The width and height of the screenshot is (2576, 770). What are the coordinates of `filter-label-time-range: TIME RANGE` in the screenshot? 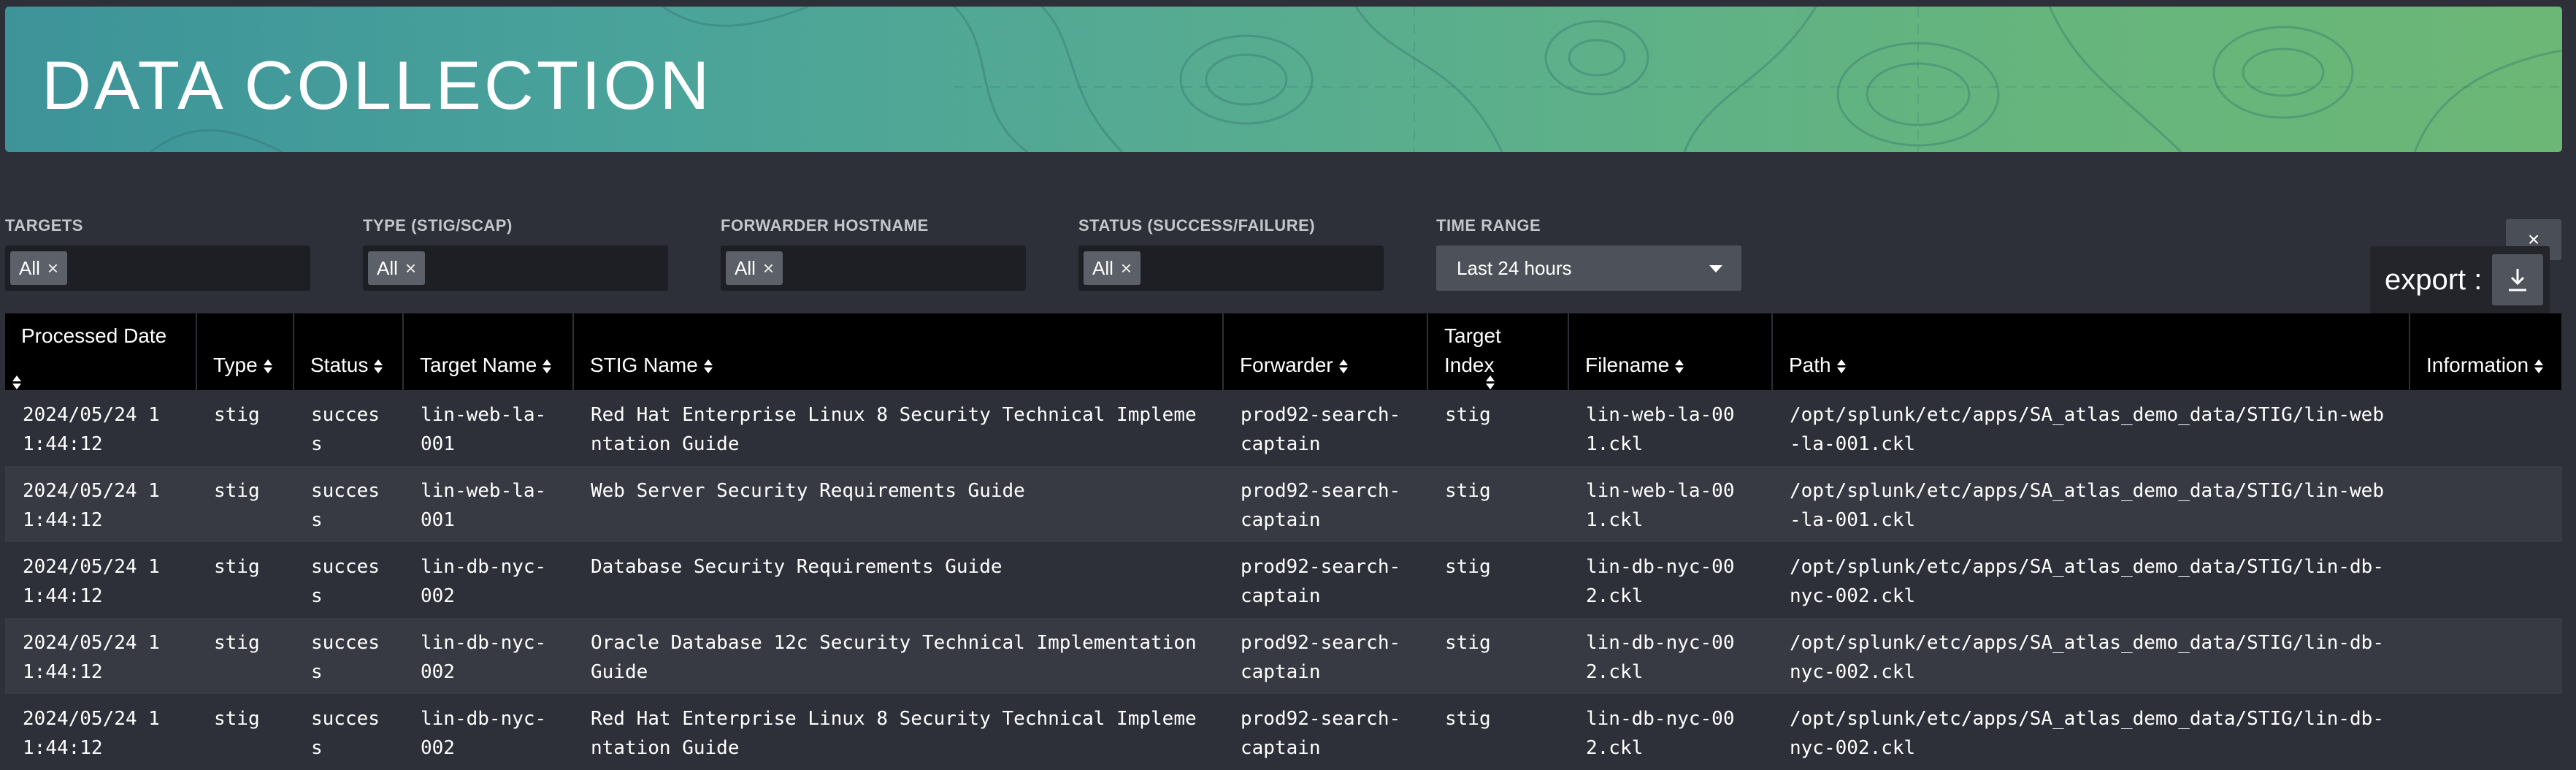 It's located at (1488, 225).